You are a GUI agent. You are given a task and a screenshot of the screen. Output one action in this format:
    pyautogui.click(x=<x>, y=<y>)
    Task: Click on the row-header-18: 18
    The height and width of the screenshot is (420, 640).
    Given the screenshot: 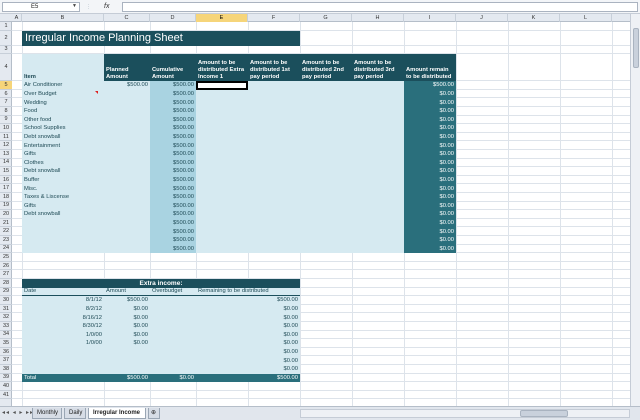 What is the action you would take?
    pyautogui.click(x=6, y=197)
    